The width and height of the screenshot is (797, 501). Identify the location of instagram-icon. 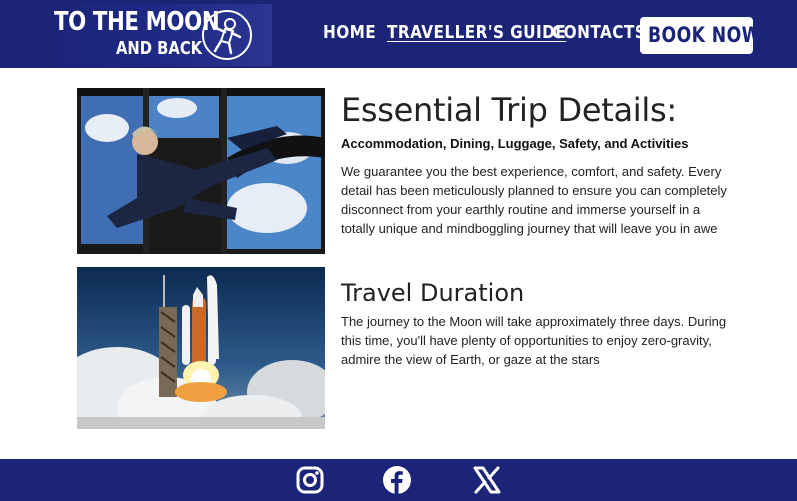
(310, 480).